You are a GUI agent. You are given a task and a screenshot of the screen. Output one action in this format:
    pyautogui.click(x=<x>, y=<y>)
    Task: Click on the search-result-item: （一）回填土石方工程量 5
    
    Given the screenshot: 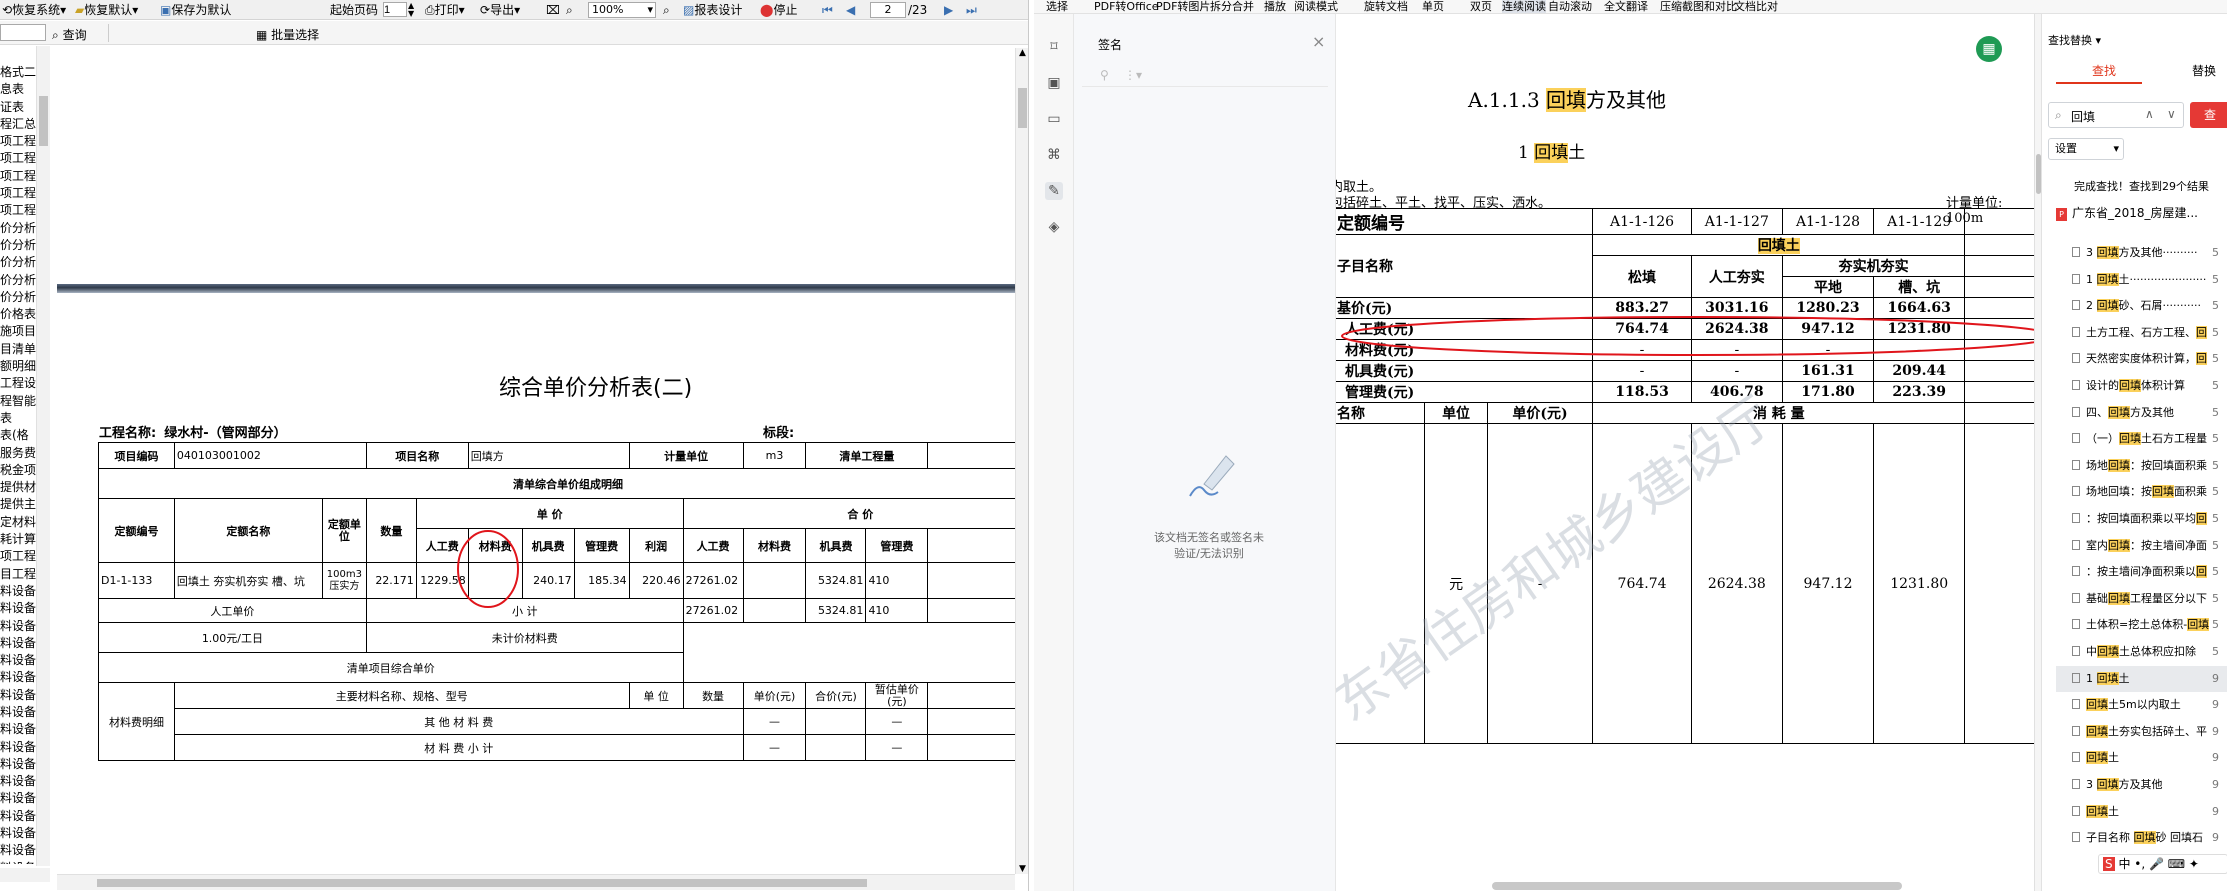 What is the action you would take?
    pyautogui.click(x=2141, y=439)
    